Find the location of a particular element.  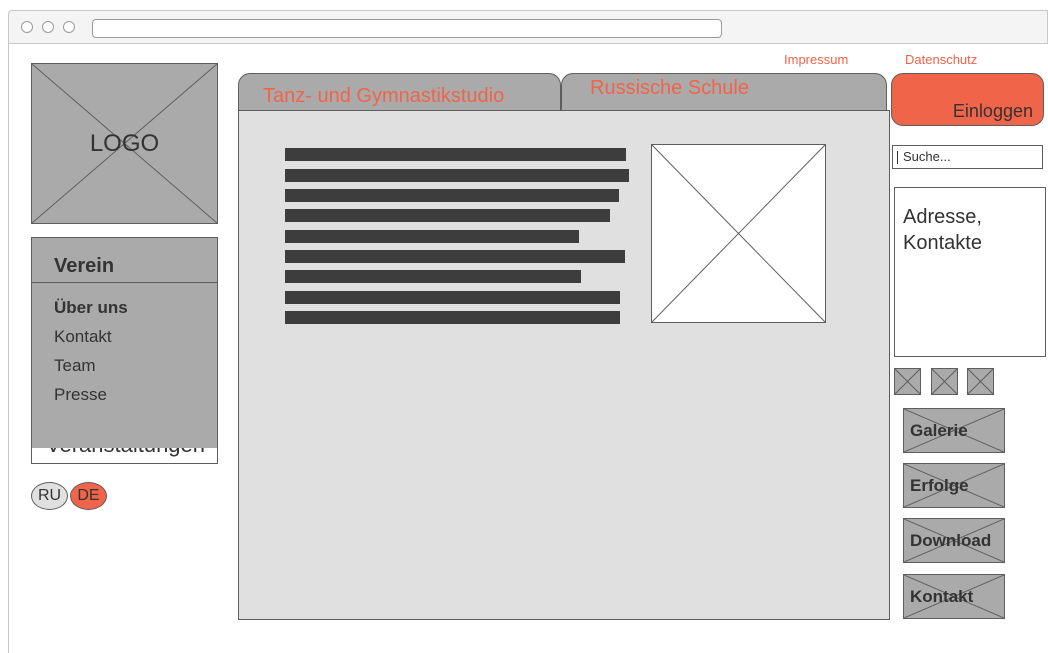

logo-label: LOGO is located at coordinates (124, 143).